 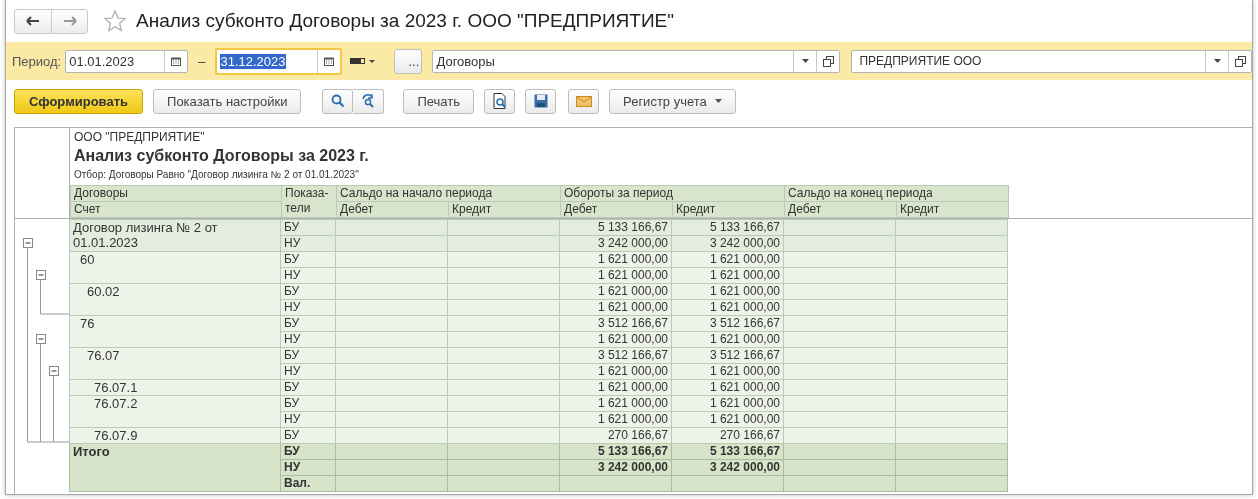 What do you see at coordinates (439, 101) in the screenshot?
I see `toolbar-button: Печать` at bounding box center [439, 101].